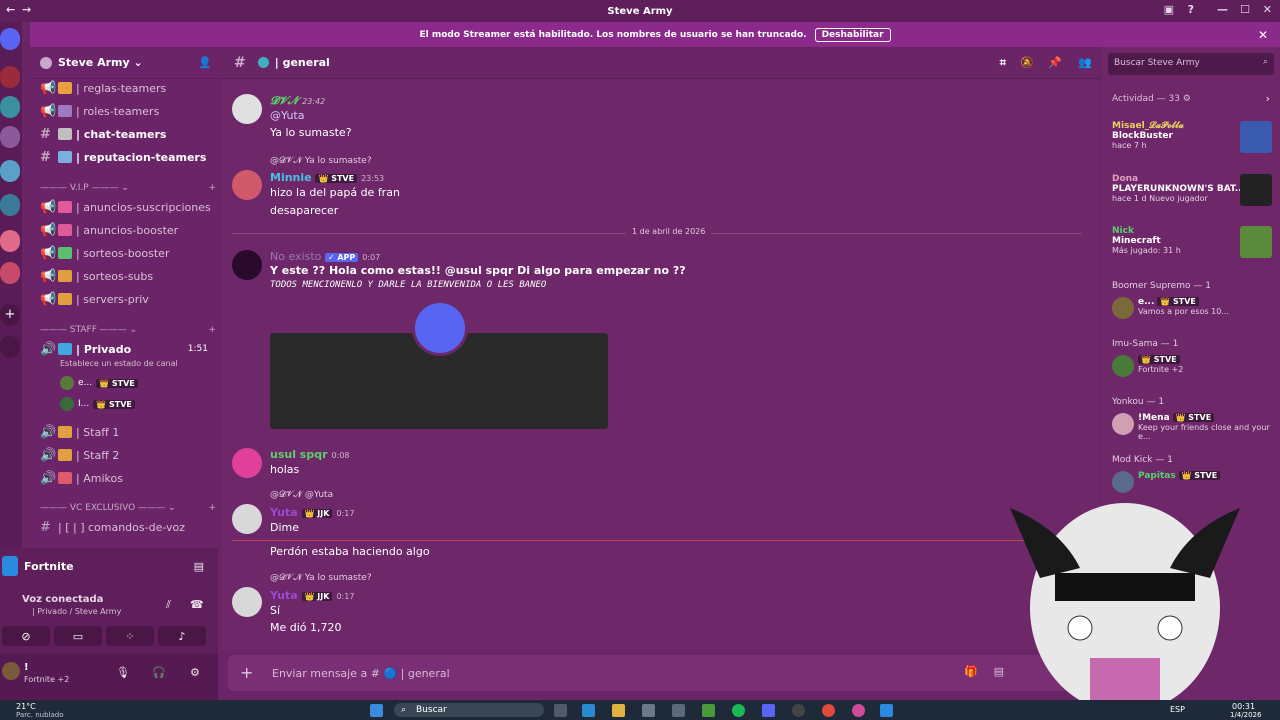 The width and height of the screenshot is (1280, 720). I want to click on clock-date: 1/4/2026, so click(1245, 715).